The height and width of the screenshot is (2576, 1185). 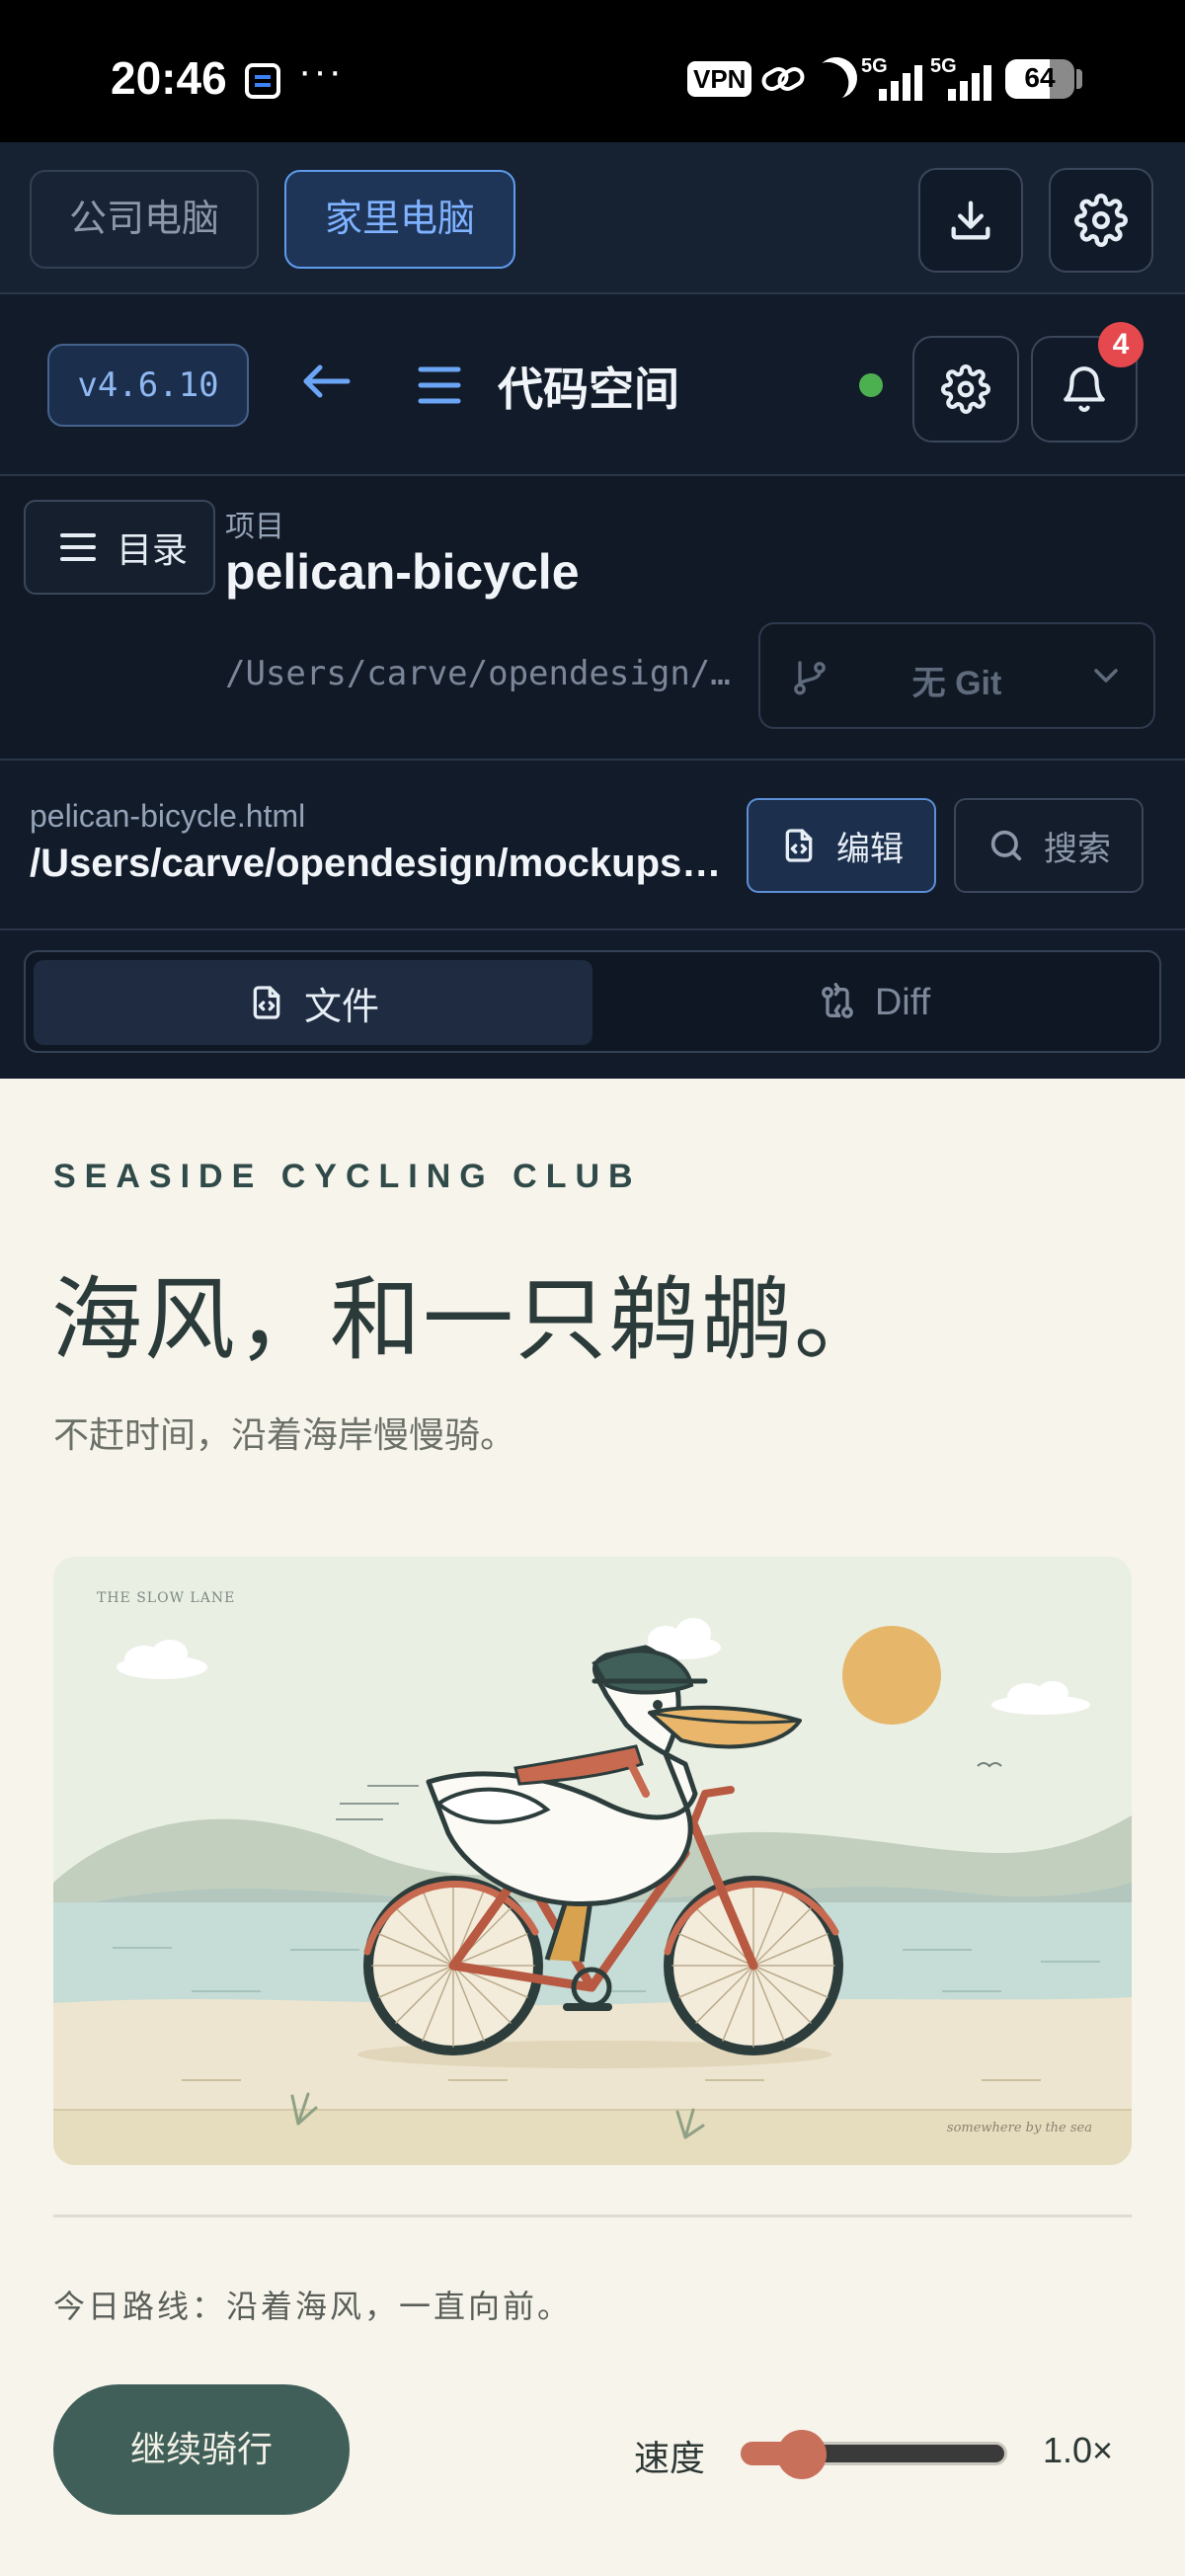 I want to click on settings-button, so click(x=966, y=389).